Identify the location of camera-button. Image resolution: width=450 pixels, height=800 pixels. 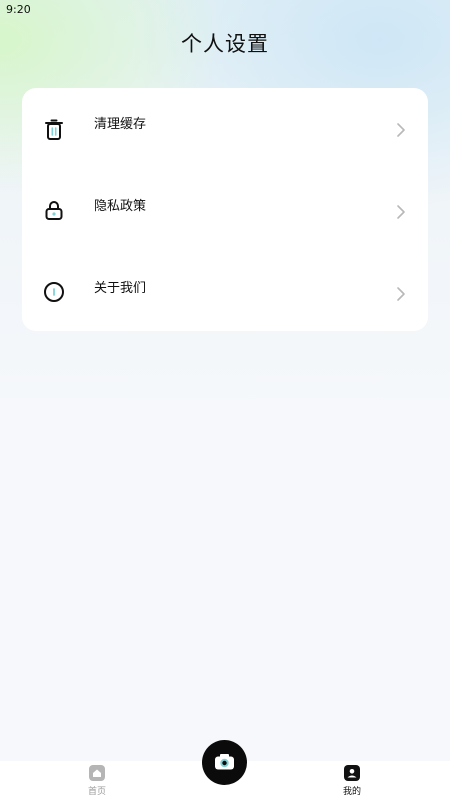
(224, 762).